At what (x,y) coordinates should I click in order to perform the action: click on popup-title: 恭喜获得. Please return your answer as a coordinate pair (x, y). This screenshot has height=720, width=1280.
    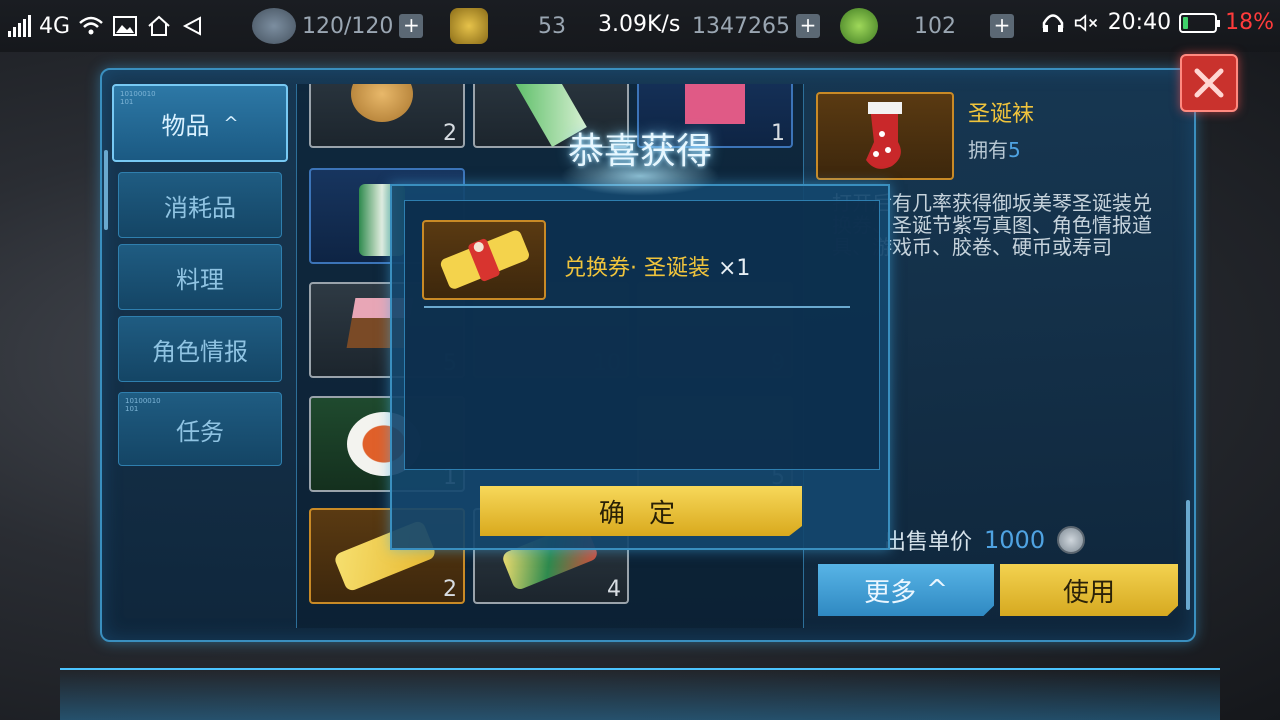
    Looking at the image, I should click on (639, 151).